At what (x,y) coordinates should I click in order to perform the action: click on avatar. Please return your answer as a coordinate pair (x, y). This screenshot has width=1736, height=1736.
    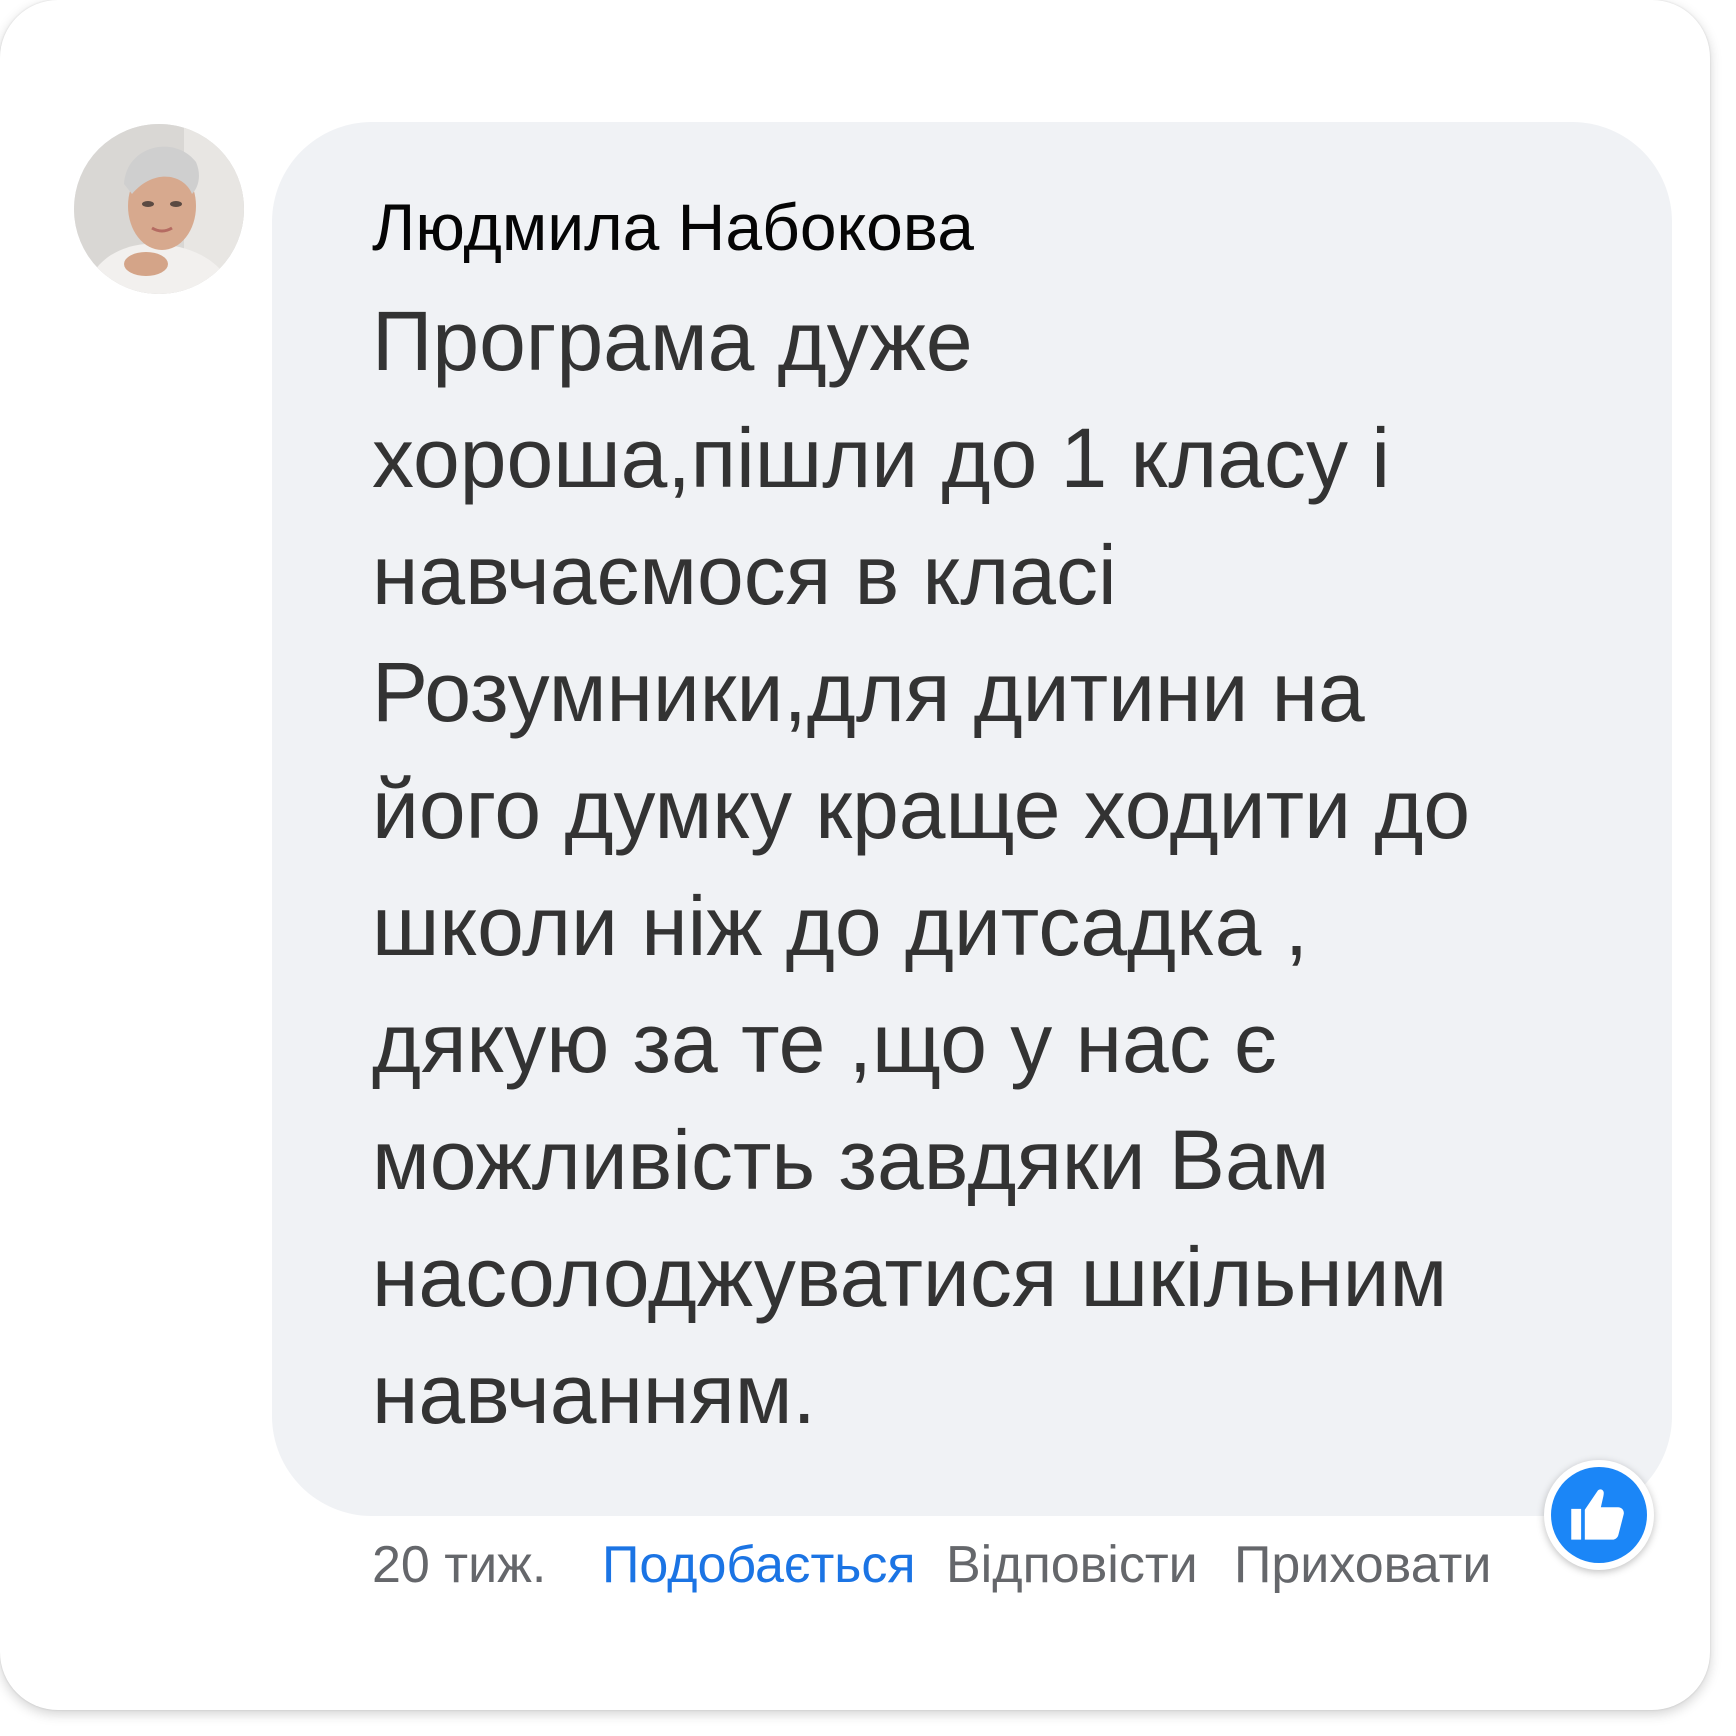
    Looking at the image, I should click on (159, 209).